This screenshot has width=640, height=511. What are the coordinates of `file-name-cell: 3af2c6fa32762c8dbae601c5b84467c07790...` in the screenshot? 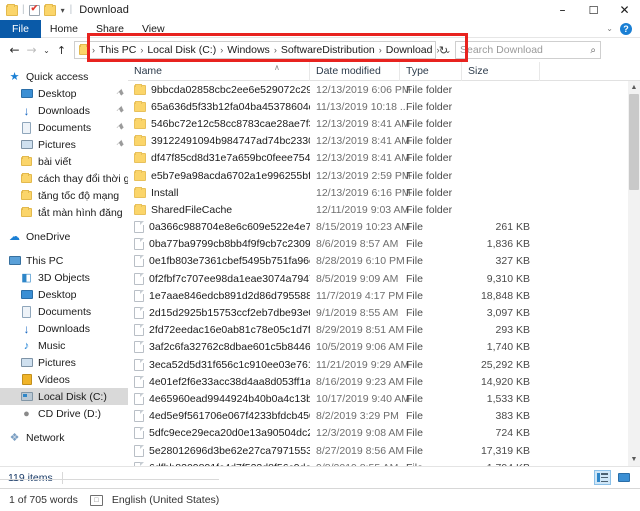 It's located at (219, 347).